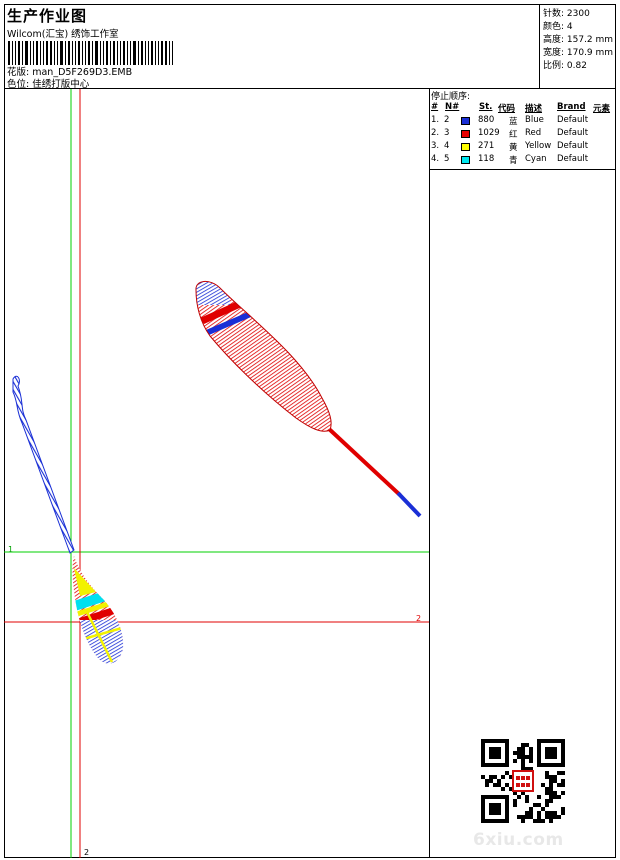 The height and width of the screenshot is (860, 620). I want to click on watermark-text: 6xiu.com, so click(518, 840).